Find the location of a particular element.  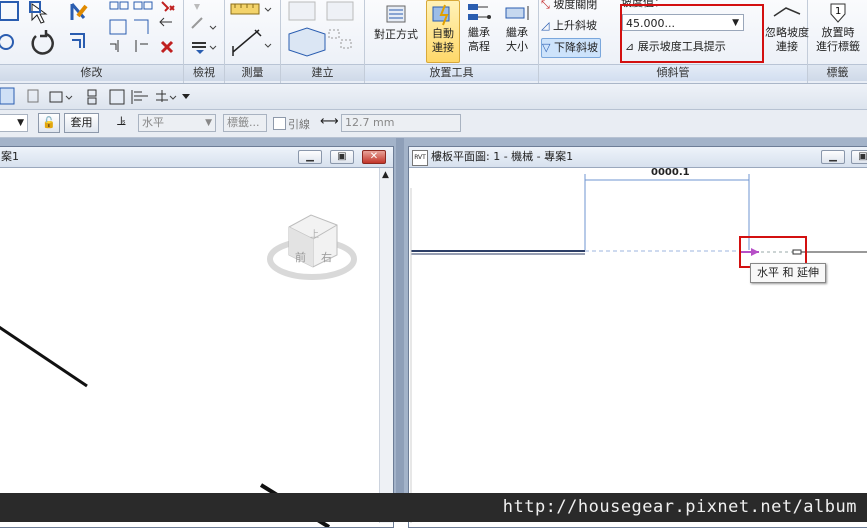

svg-text: 1 is located at coordinates (838, 11).